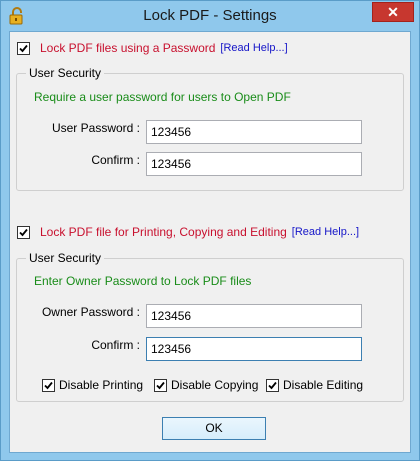 The width and height of the screenshot is (420, 461). I want to click on disable-editing-label: Disable Editing, so click(323, 385).